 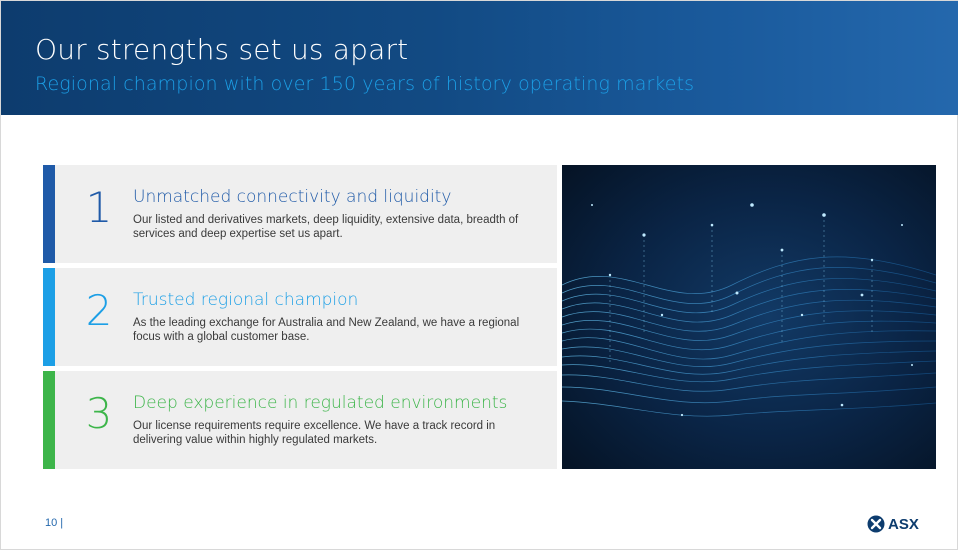 What do you see at coordinates (99, 413) in the screenshot?
I see `card-number: 3` at bounding box center [99, 413].